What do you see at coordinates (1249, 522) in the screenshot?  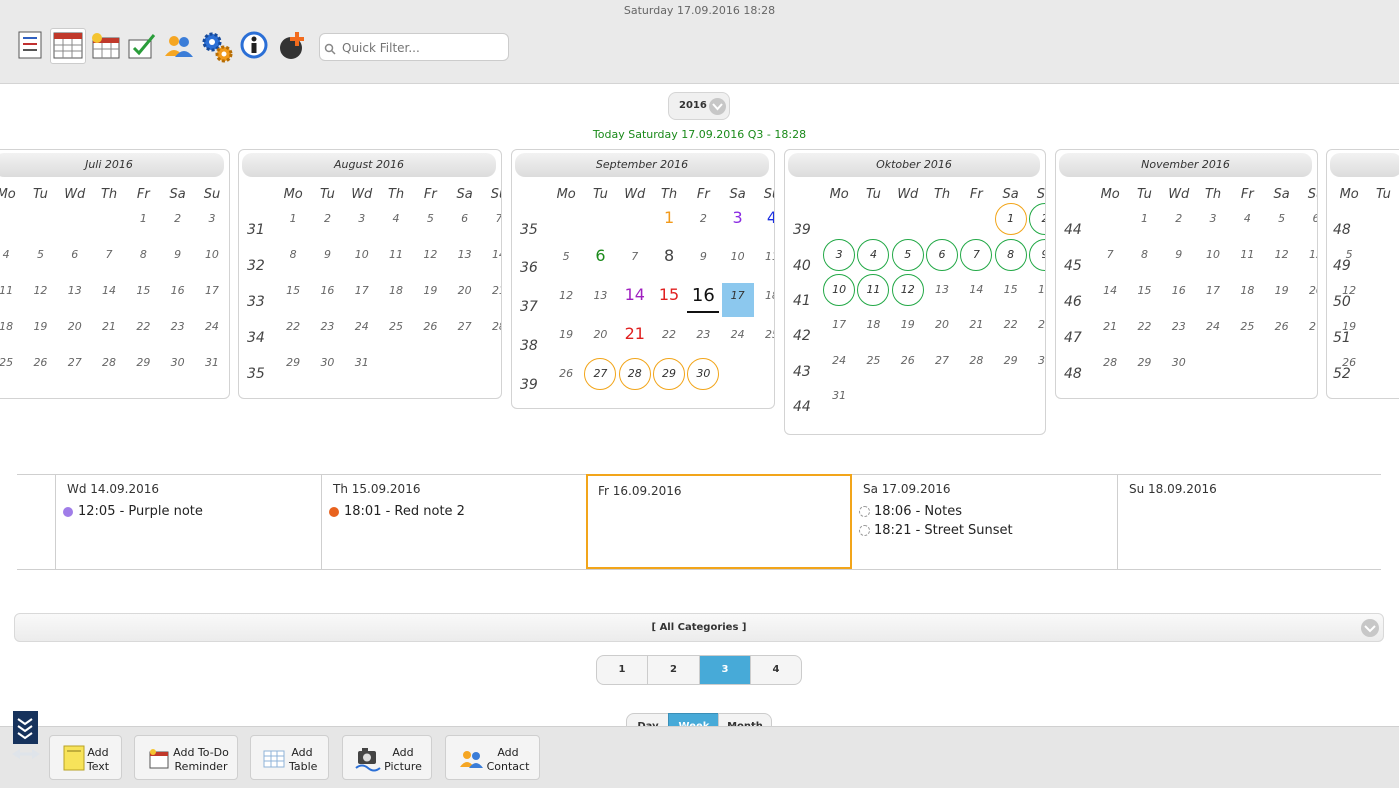 I see `day-column: Su 18.09.2016` at bounding box center [1249, 522].